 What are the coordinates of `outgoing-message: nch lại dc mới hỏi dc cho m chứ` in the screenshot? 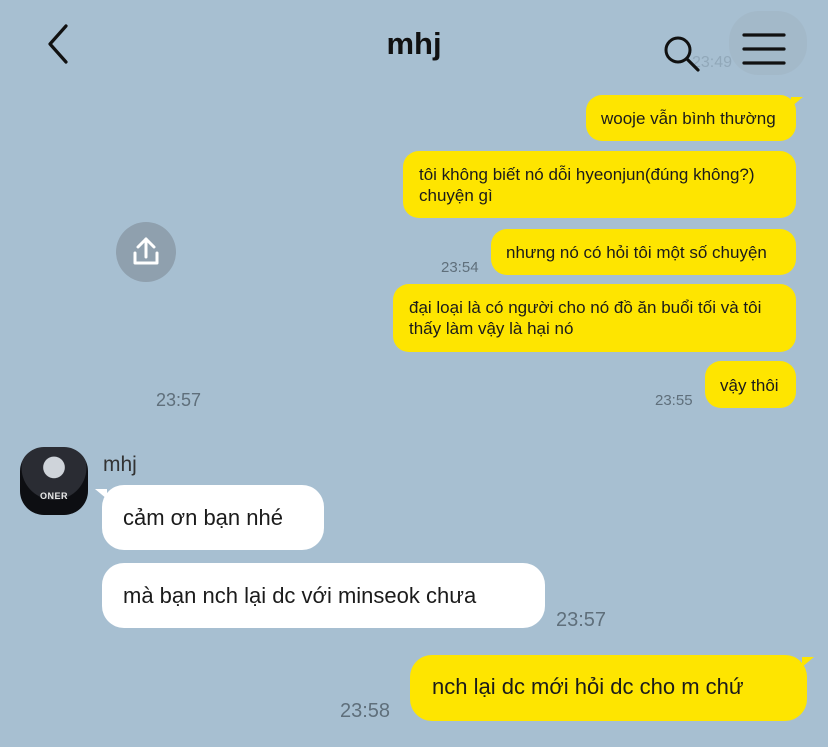 It's located at (612, 688).